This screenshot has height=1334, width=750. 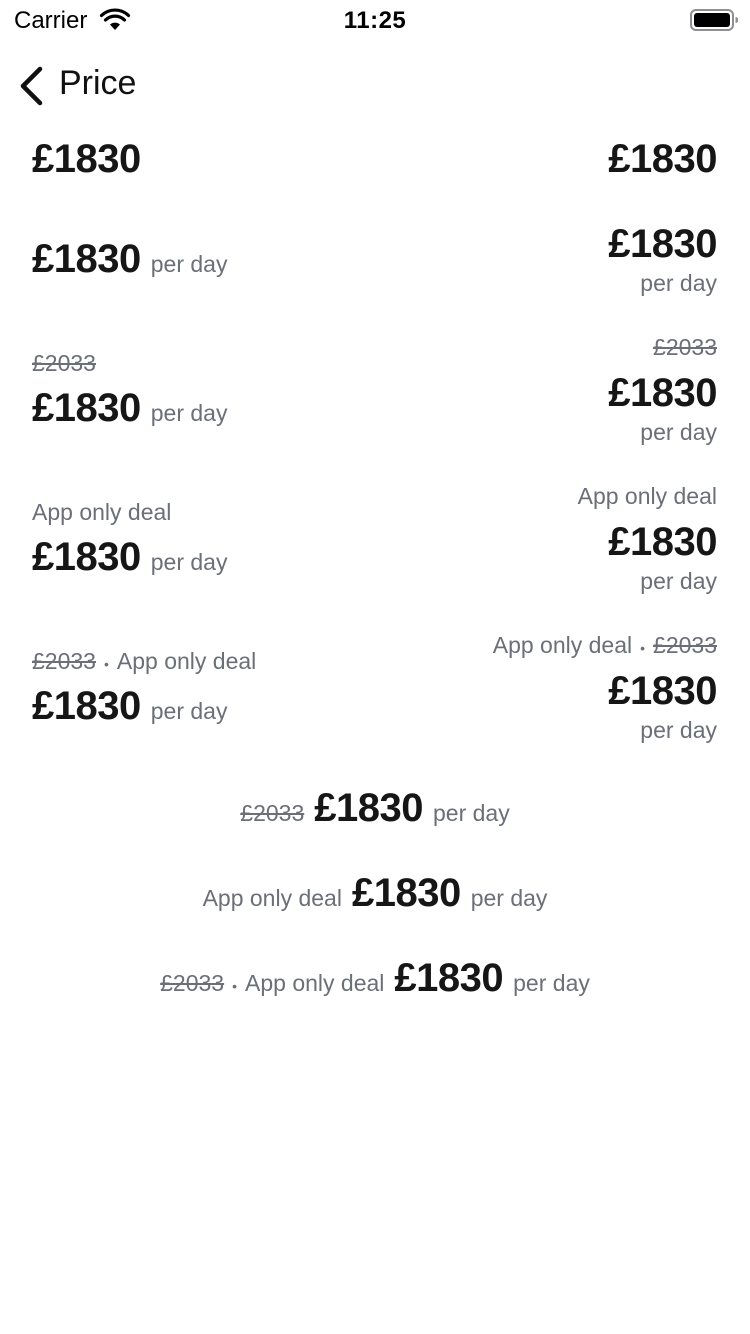 I want to click on old-price-left-3: £2033, so click(x=64, y=363).